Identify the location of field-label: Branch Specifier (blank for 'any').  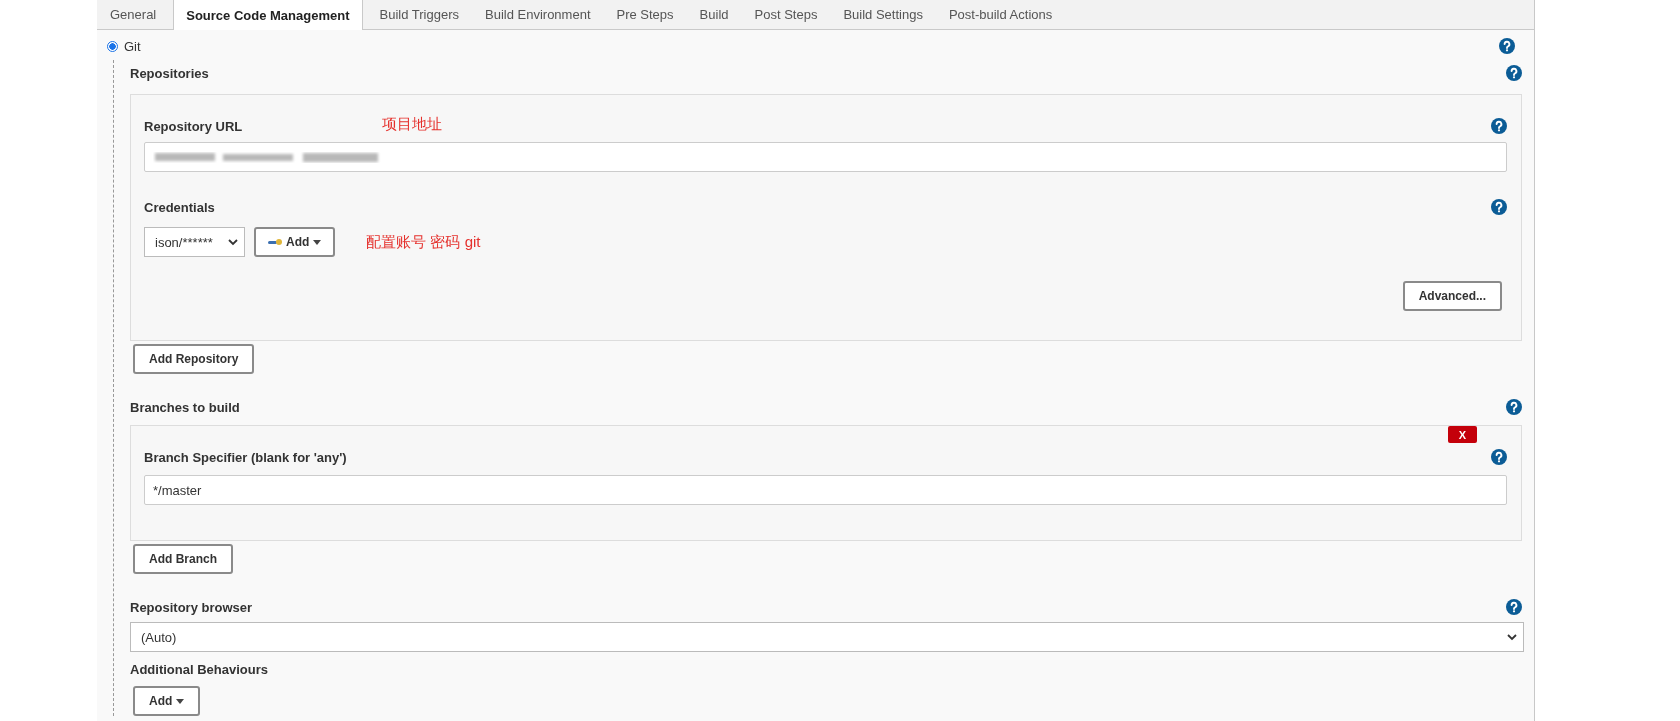
(245, 457).